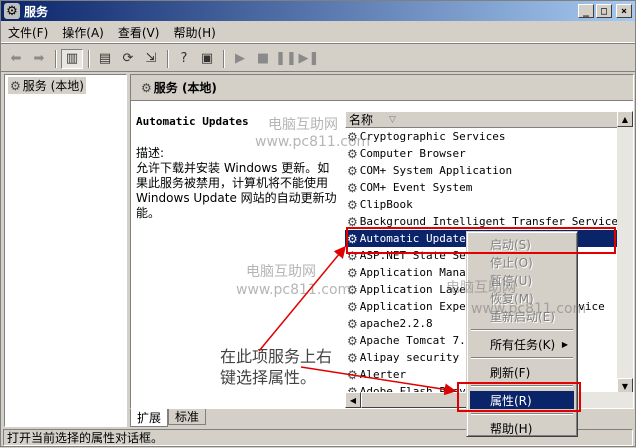 This screenshot has width=636, height=448. What do you see at coordinates (416, 238) in the screenshot?
I see `service-name: Automatic Updates` at bounding box center [416, 238].